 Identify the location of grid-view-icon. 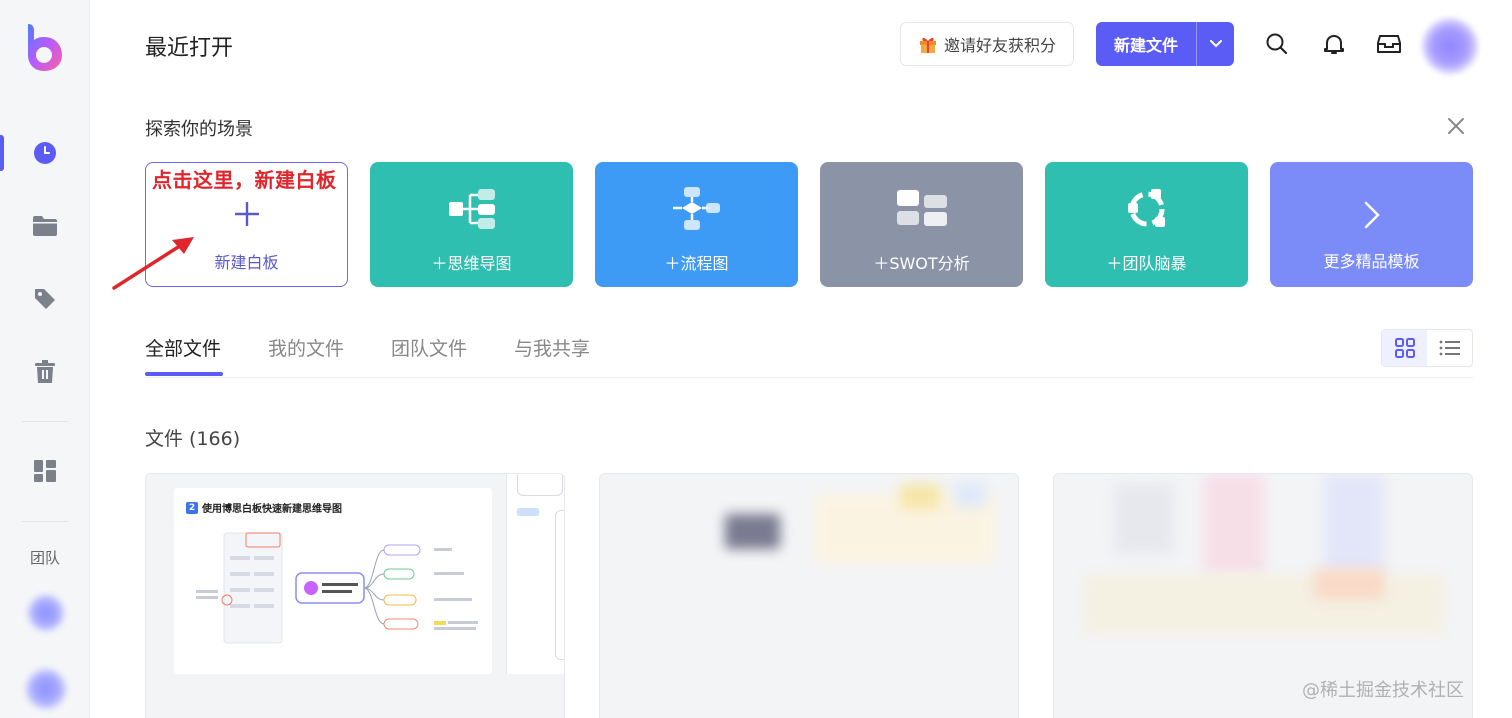
(1404, 348).